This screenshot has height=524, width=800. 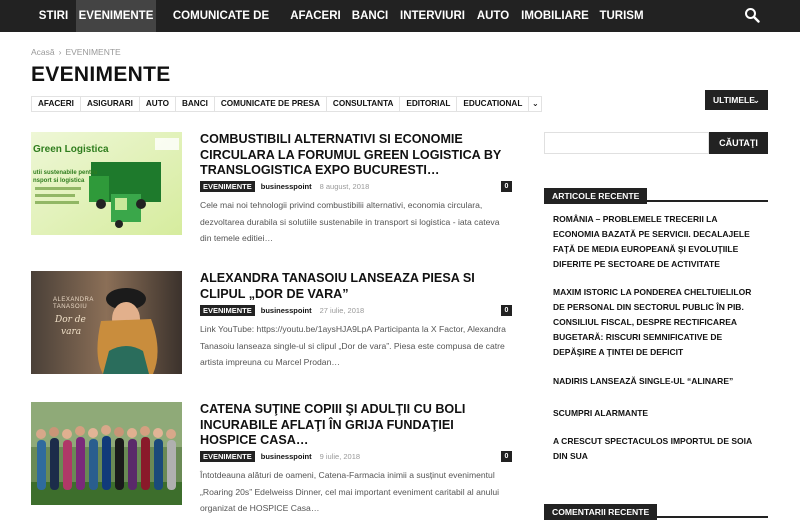 I want to click on nav-item-turism: TURISM, so click(x=621, y=16).